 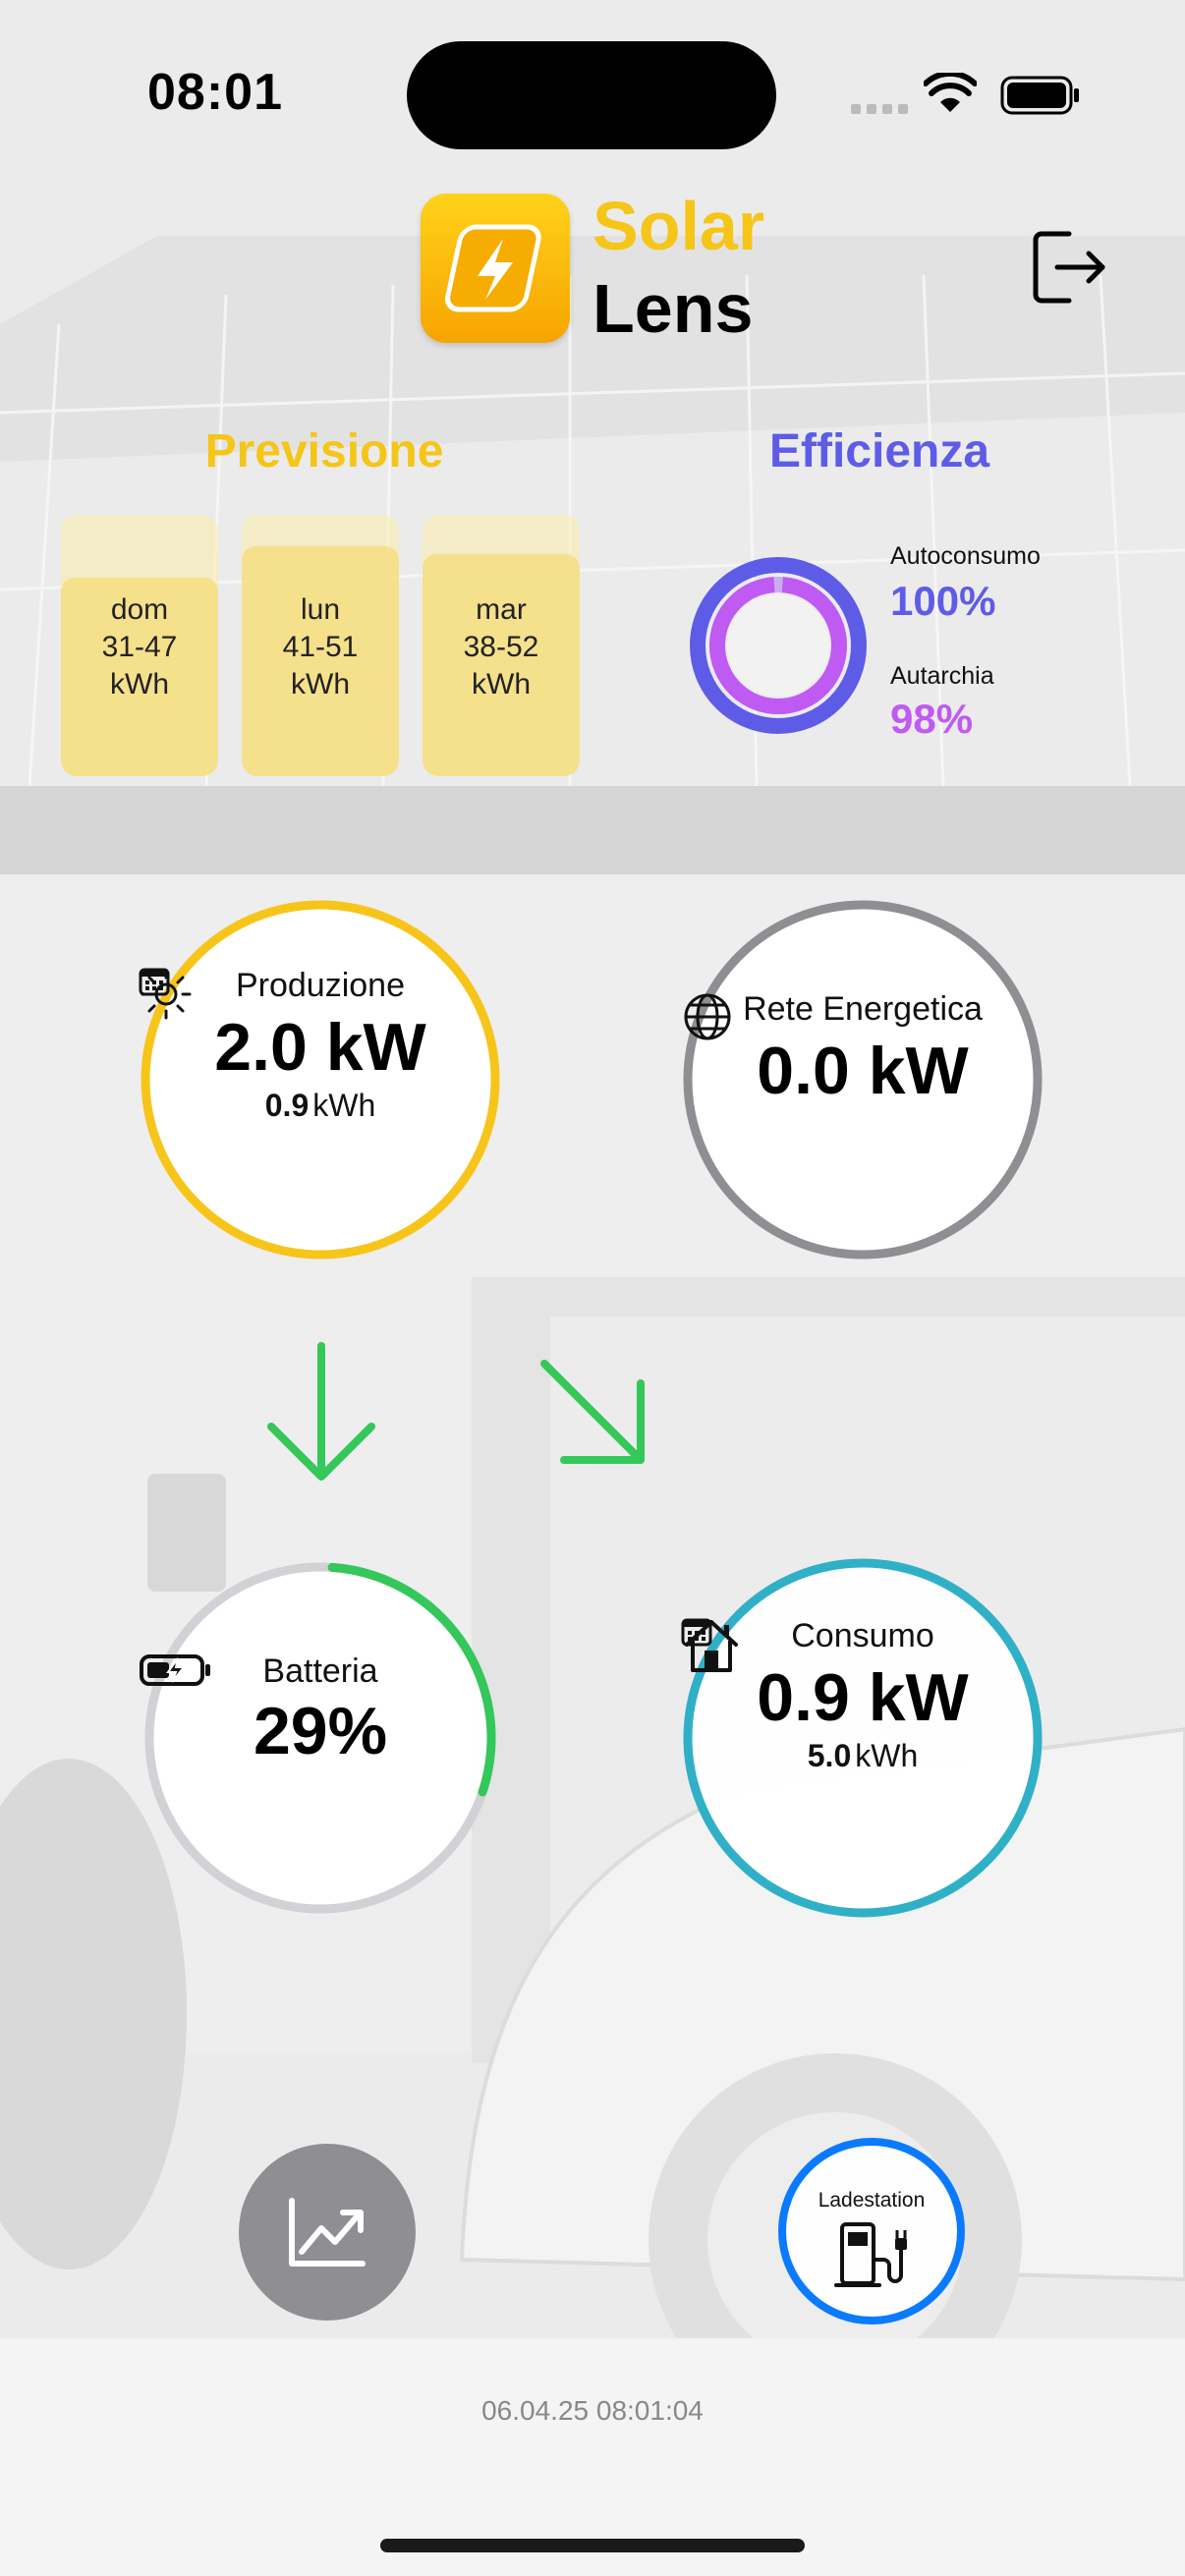 I want to click on self-consumption-label: Autoconsumo, so click(x=966, y=556).